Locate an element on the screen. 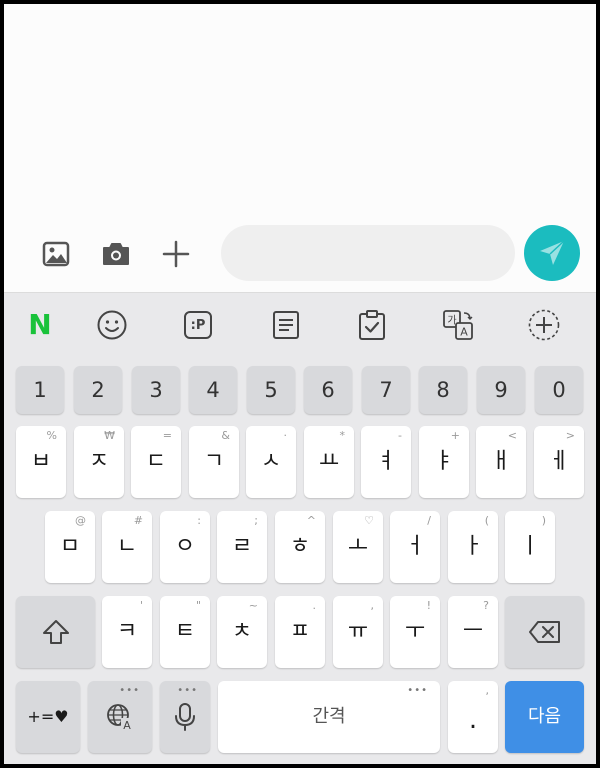  backspace-icon is located at coordinates (544, 632).